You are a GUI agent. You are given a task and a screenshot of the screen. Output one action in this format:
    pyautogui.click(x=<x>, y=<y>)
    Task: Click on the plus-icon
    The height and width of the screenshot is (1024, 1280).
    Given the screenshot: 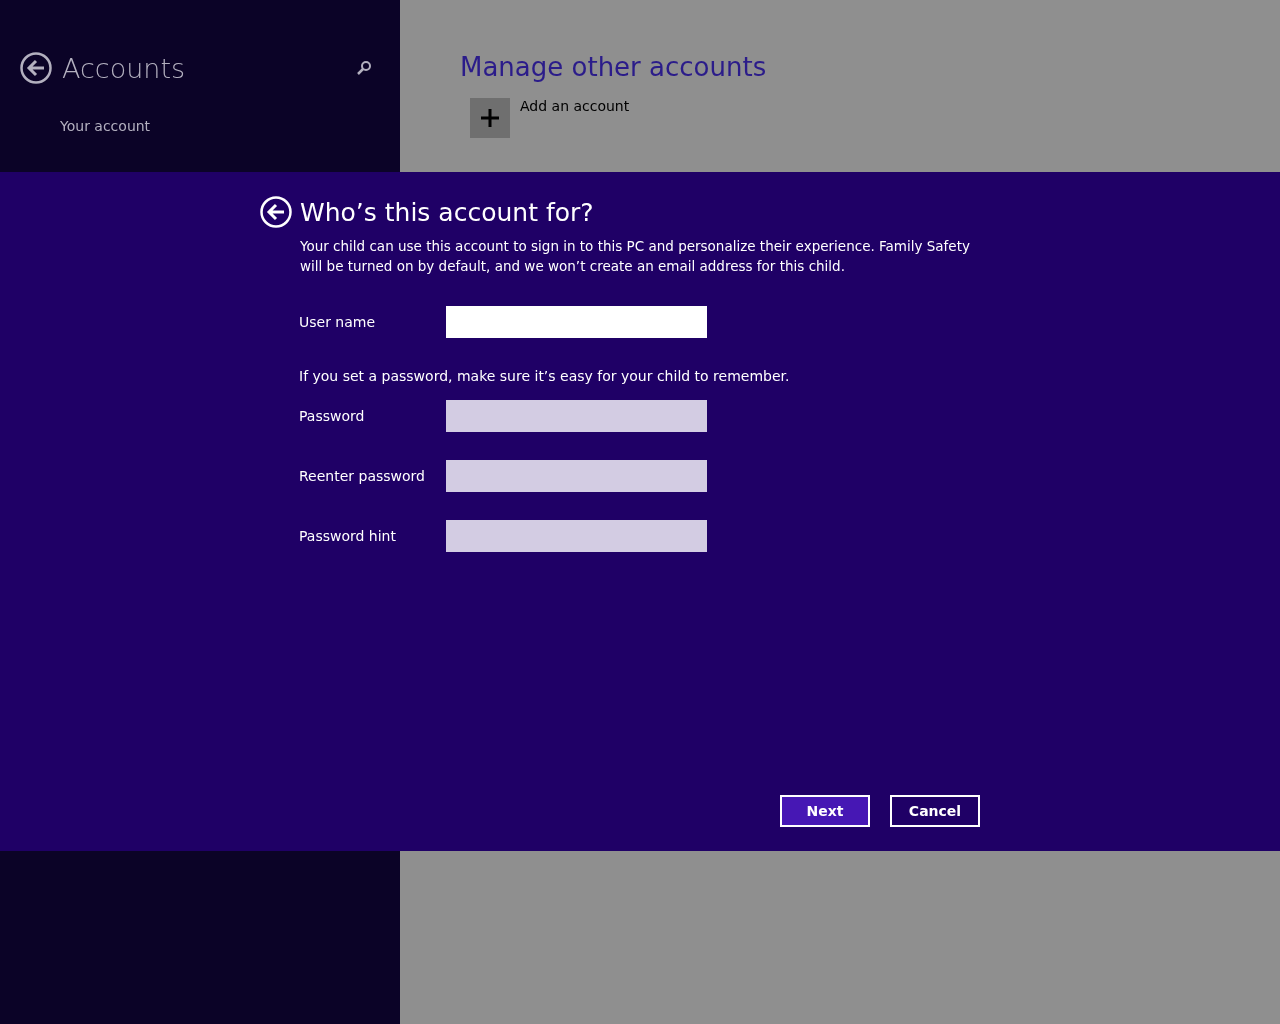 What is the action you would take?
    pyautogui.click(x=490, y=118)
    